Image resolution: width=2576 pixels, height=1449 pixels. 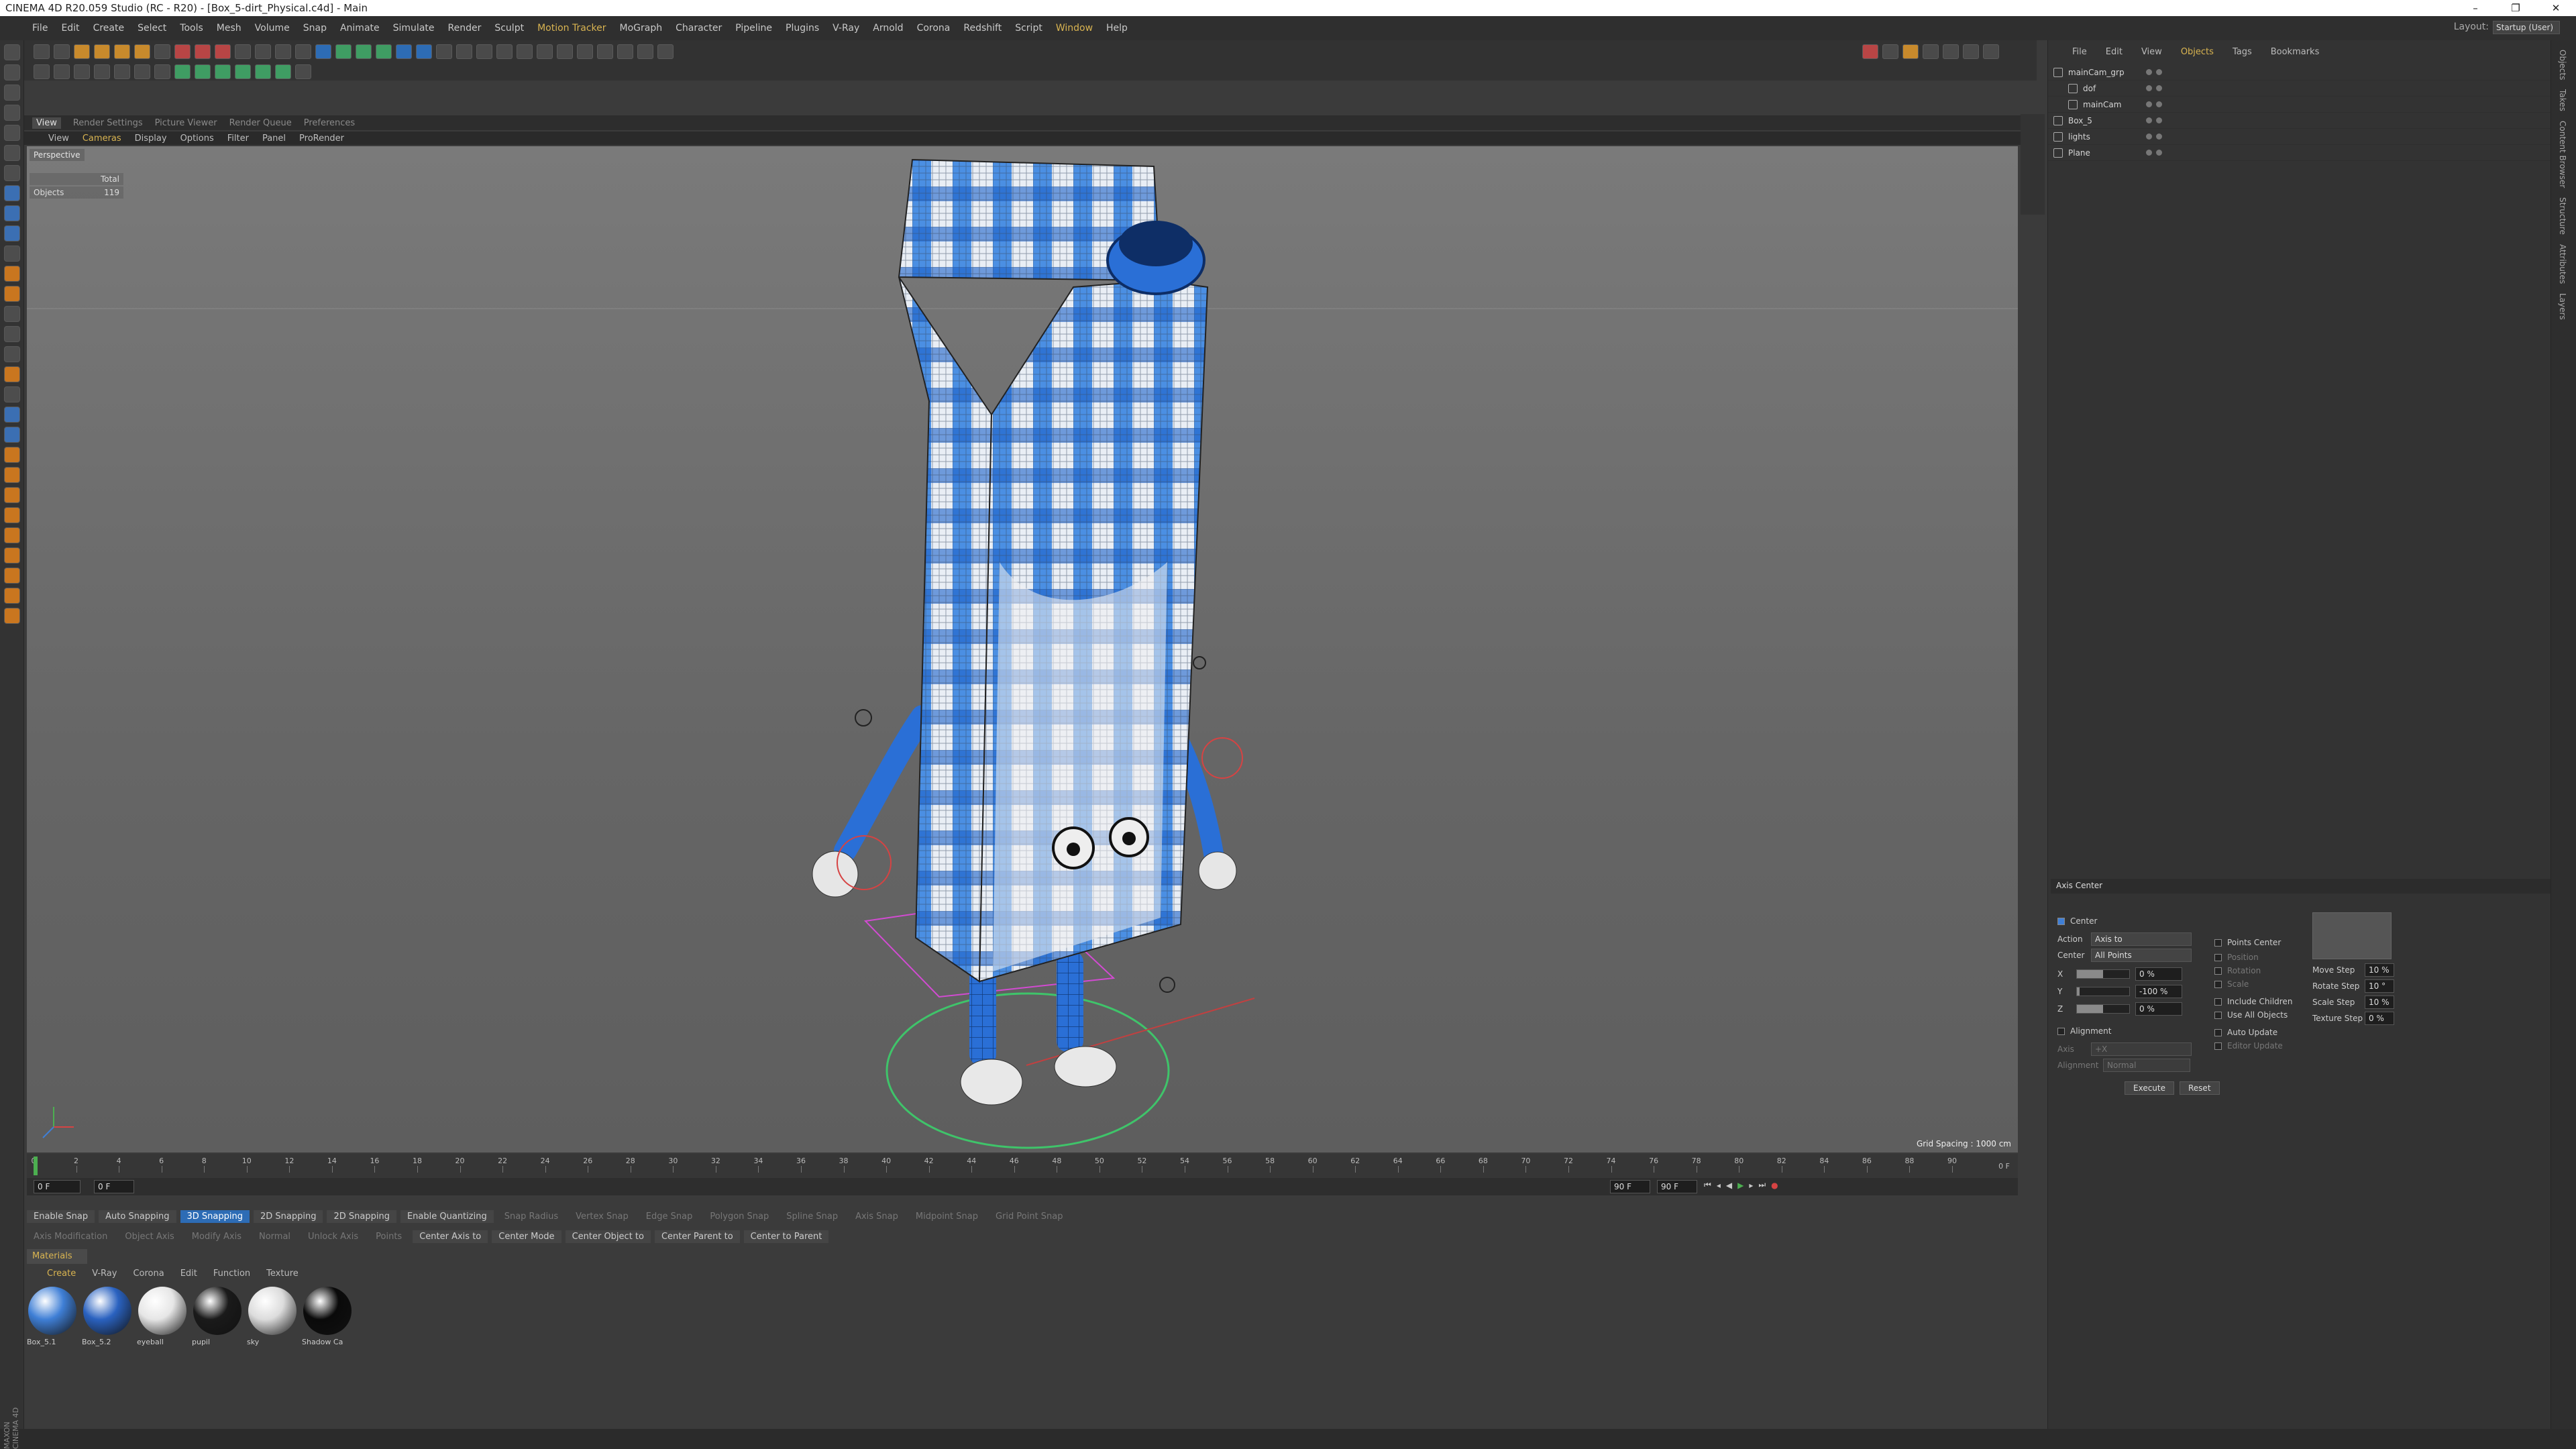 What do you see at coordinates (2080, 120) in the screenshot?
I see `object-name: Box_5` at bounding box center [2080, 120].